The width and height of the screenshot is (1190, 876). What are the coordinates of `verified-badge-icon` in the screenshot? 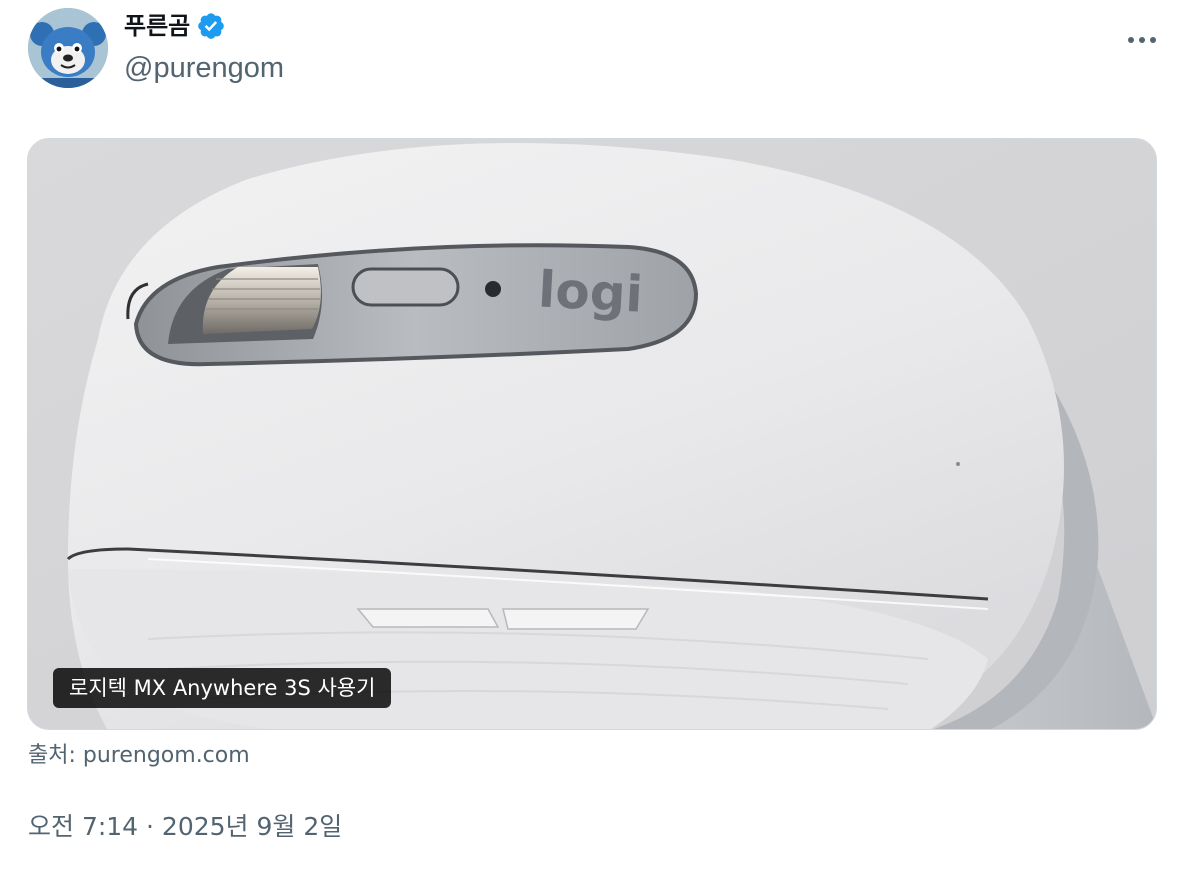 It's located at (211, 26).